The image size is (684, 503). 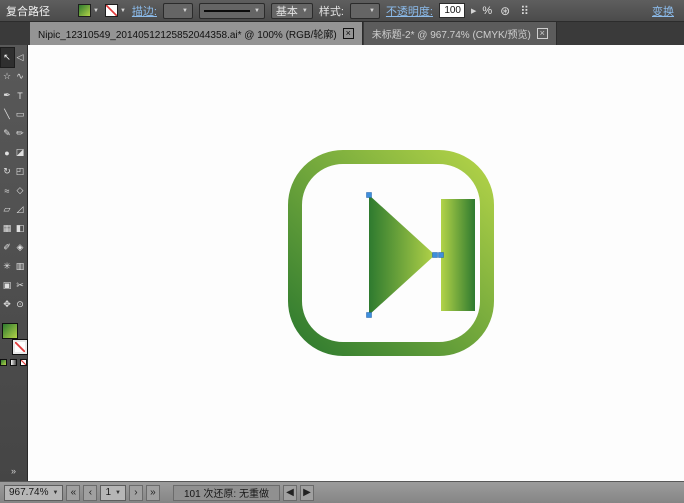 What do you see at coordinates (663, 11) in the screenshot?
I see `transform-link: 变换` at bounding box center [663, 11].